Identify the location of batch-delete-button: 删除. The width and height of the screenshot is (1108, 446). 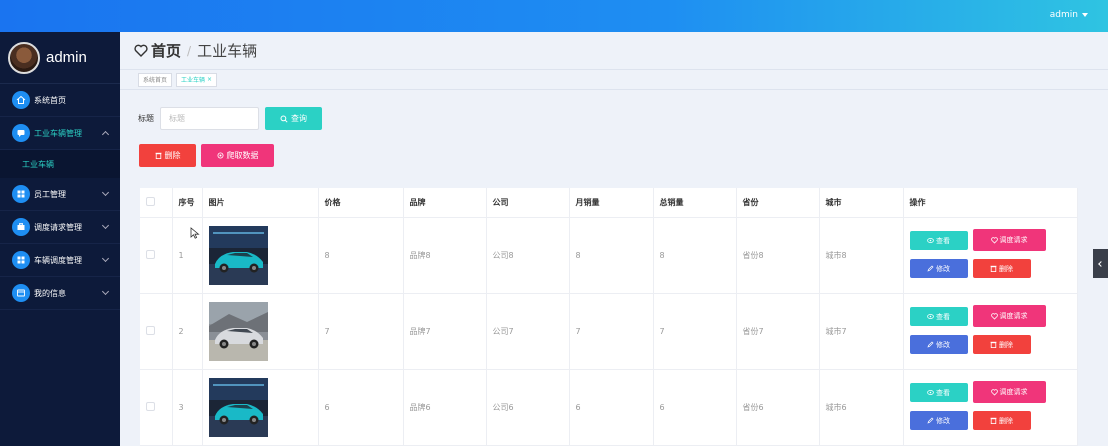
(167, 155).